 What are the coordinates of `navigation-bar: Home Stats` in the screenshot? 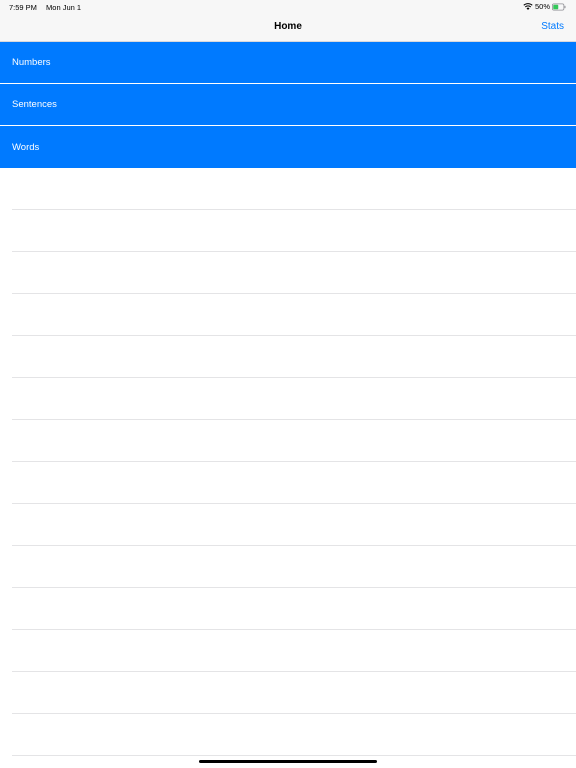 It's located at (288, 28).